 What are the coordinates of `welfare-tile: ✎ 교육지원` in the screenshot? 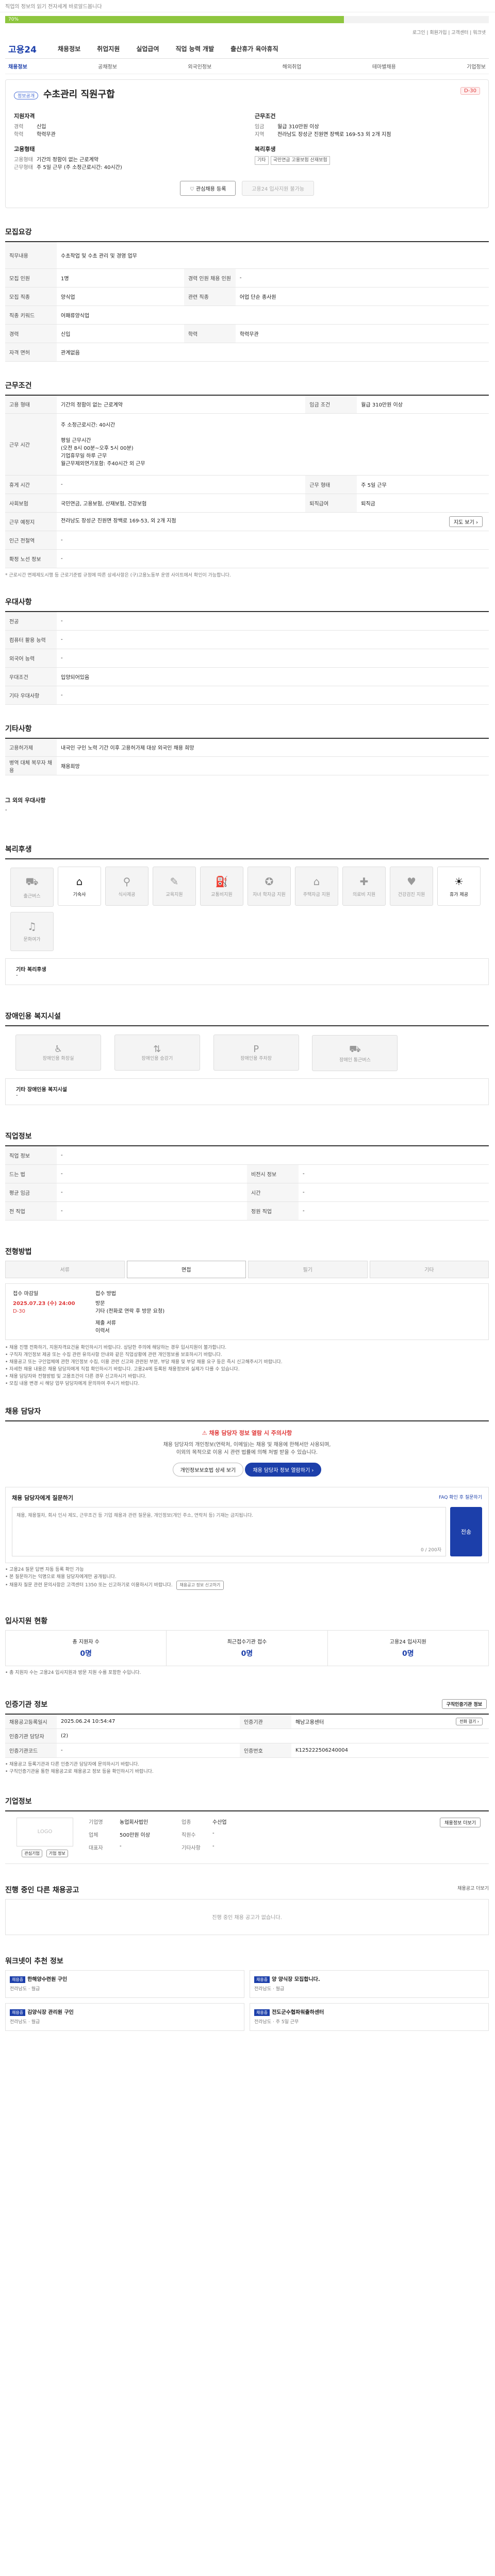 It's located at (174, 886).